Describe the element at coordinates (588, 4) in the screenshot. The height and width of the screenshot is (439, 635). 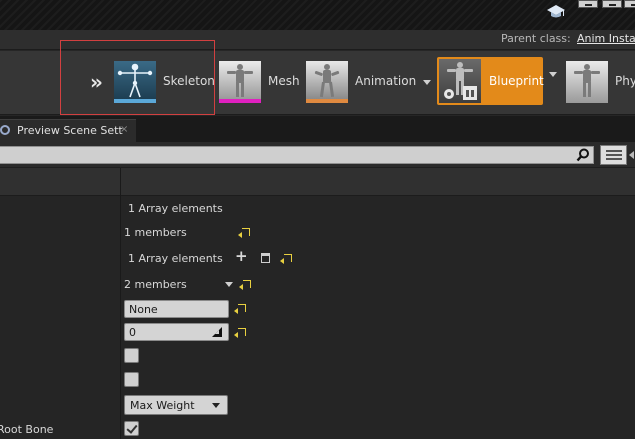
I see `minimize-button` at that location.